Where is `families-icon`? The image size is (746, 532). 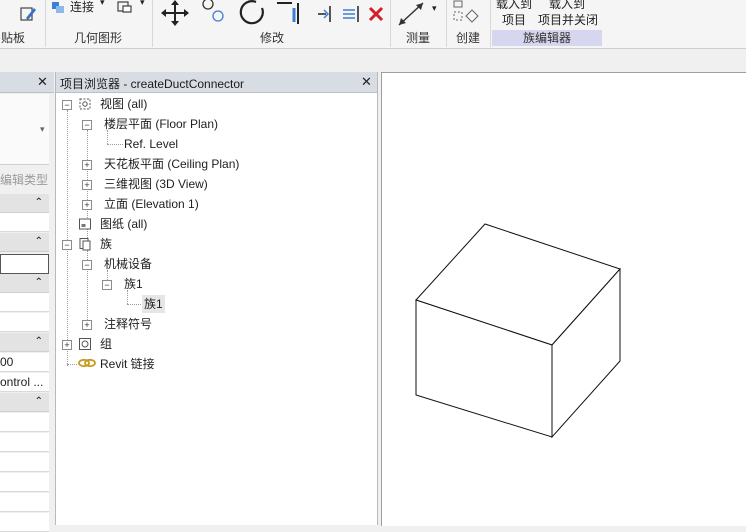 families-icon is located at coordinates (85, 244).